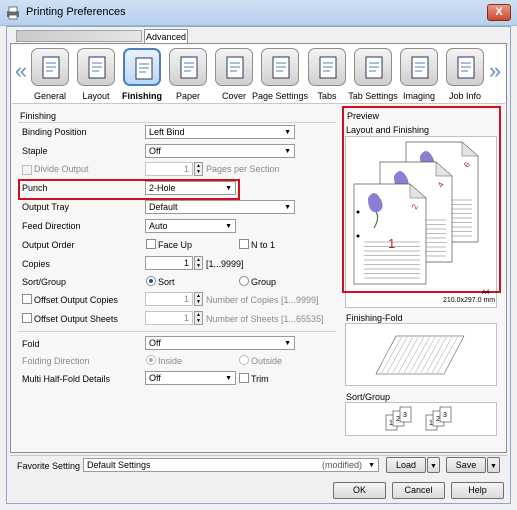 The image size is (517, 510). Describe the element at coordinates (234, 67) in the screenshot. I see `cover-icon` at that location.